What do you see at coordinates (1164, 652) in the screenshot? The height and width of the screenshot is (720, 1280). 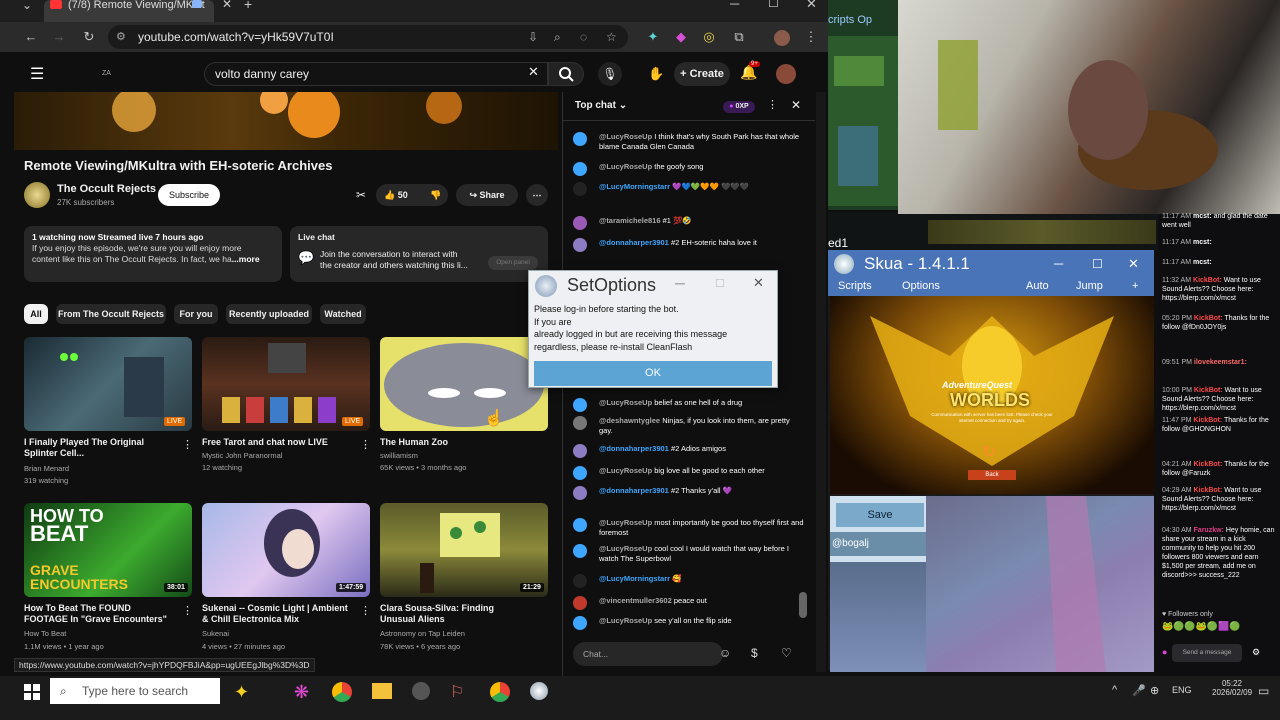 I see `mic-icon: ●` at bounding box center [1164, 652].